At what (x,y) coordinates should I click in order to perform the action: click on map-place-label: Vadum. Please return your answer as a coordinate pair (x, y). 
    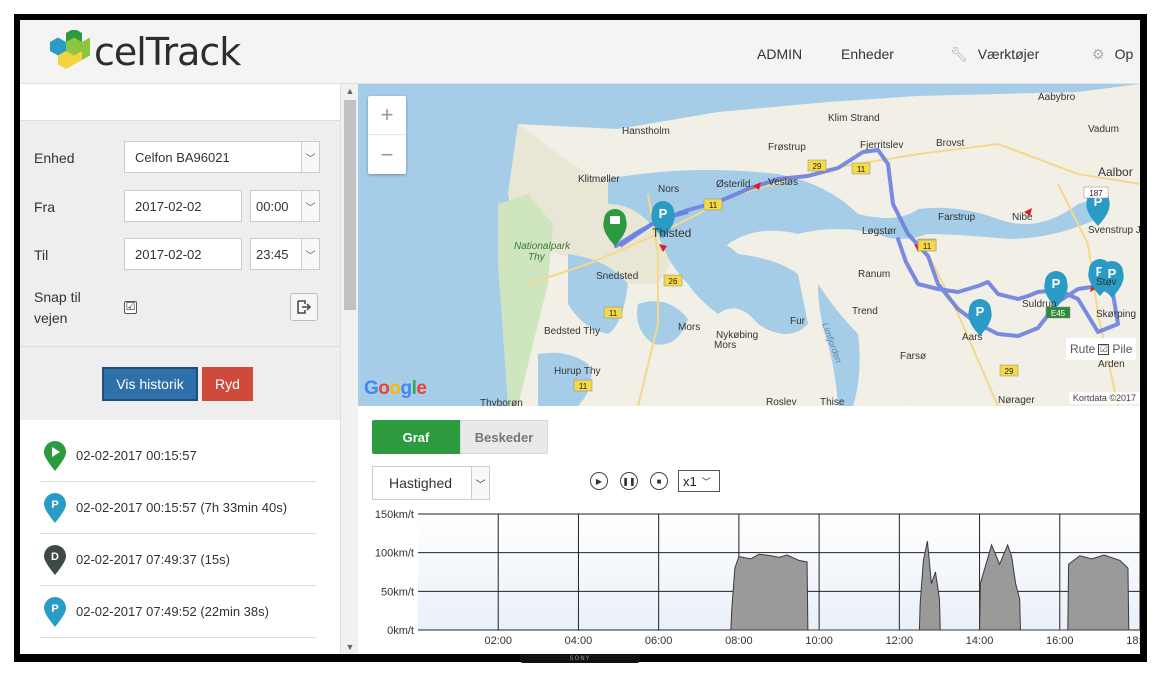
    Looking at the image, I should click on (1103, 129).